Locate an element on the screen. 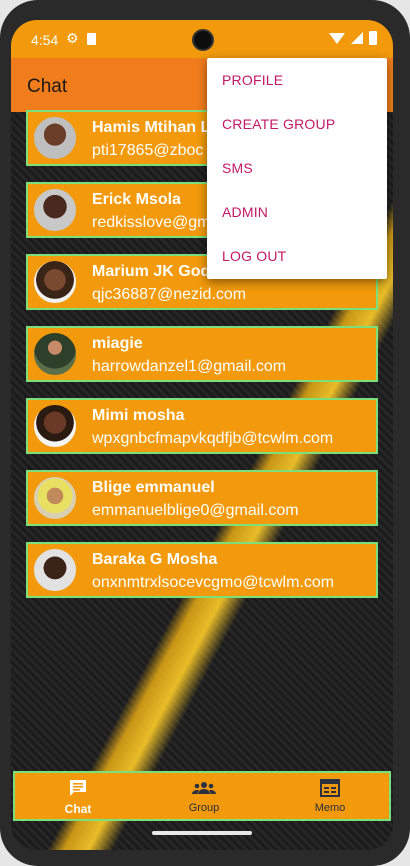 This screenshot has height=866, width=410. chat-icon is located at coordinates (78, 788).